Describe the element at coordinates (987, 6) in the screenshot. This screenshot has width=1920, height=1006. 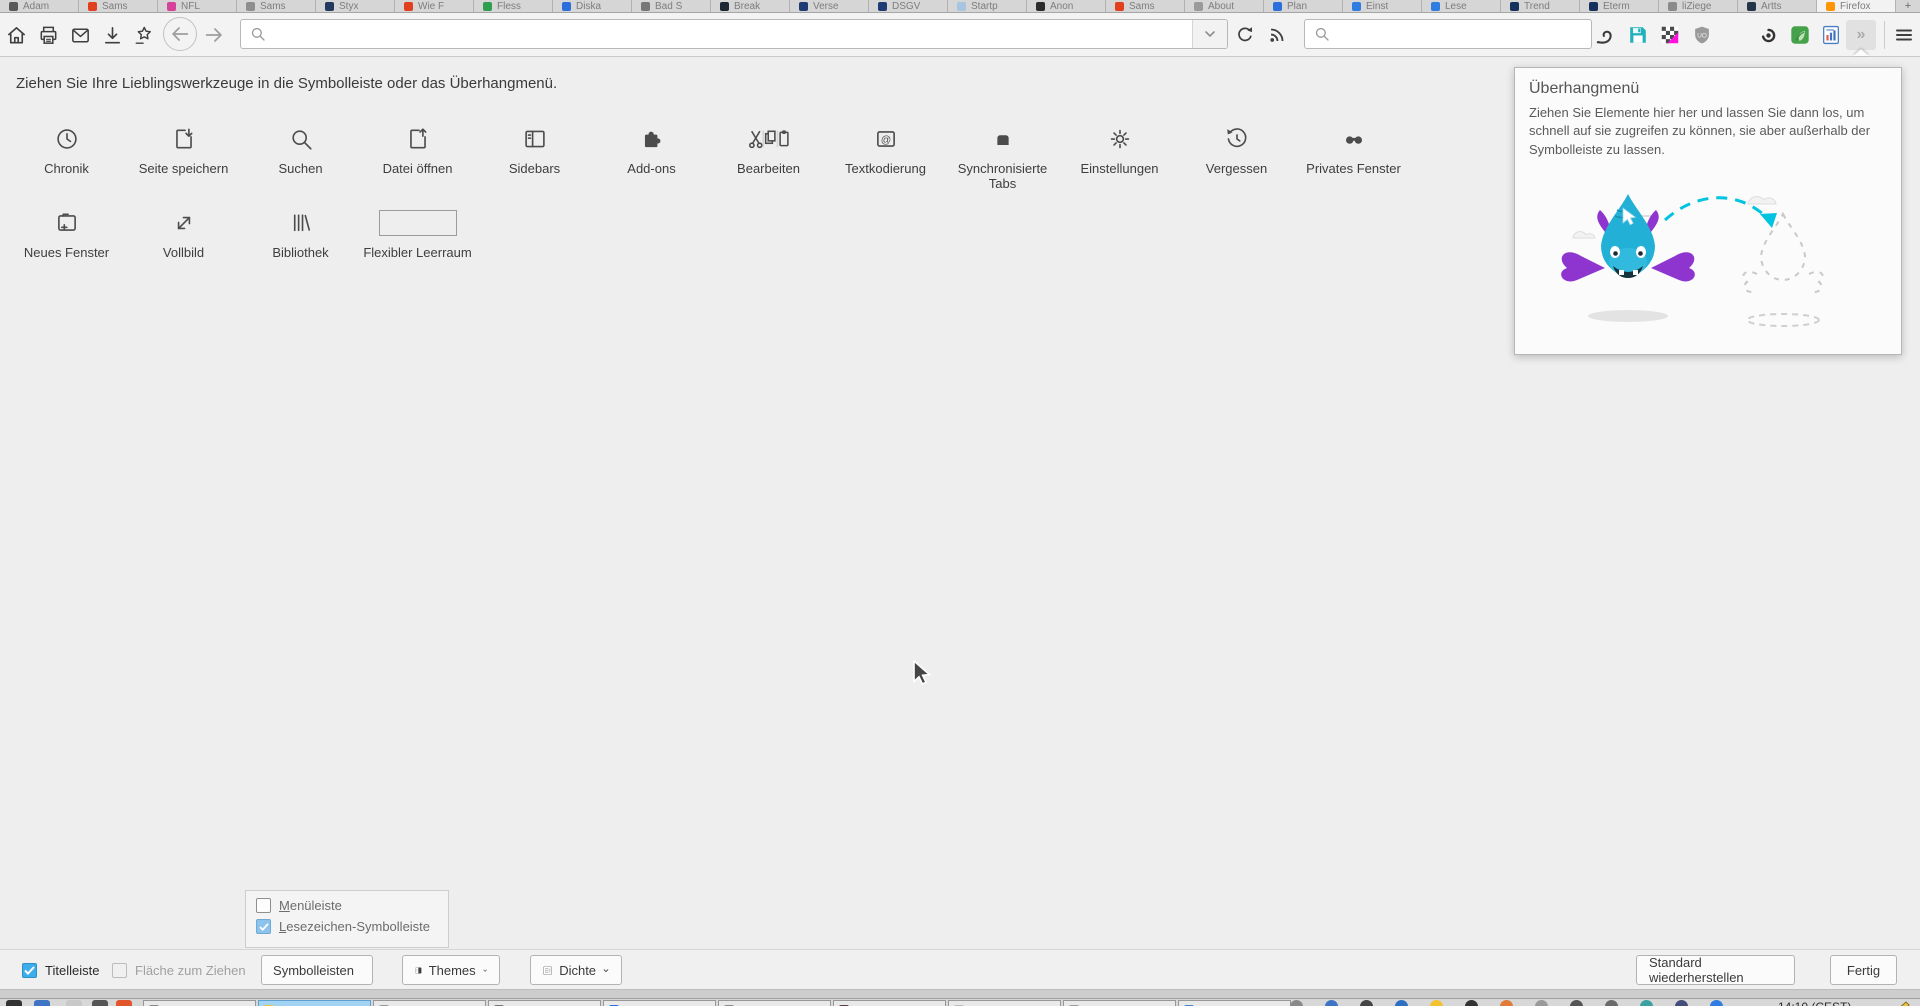
I see `tab: Startp` at that location.